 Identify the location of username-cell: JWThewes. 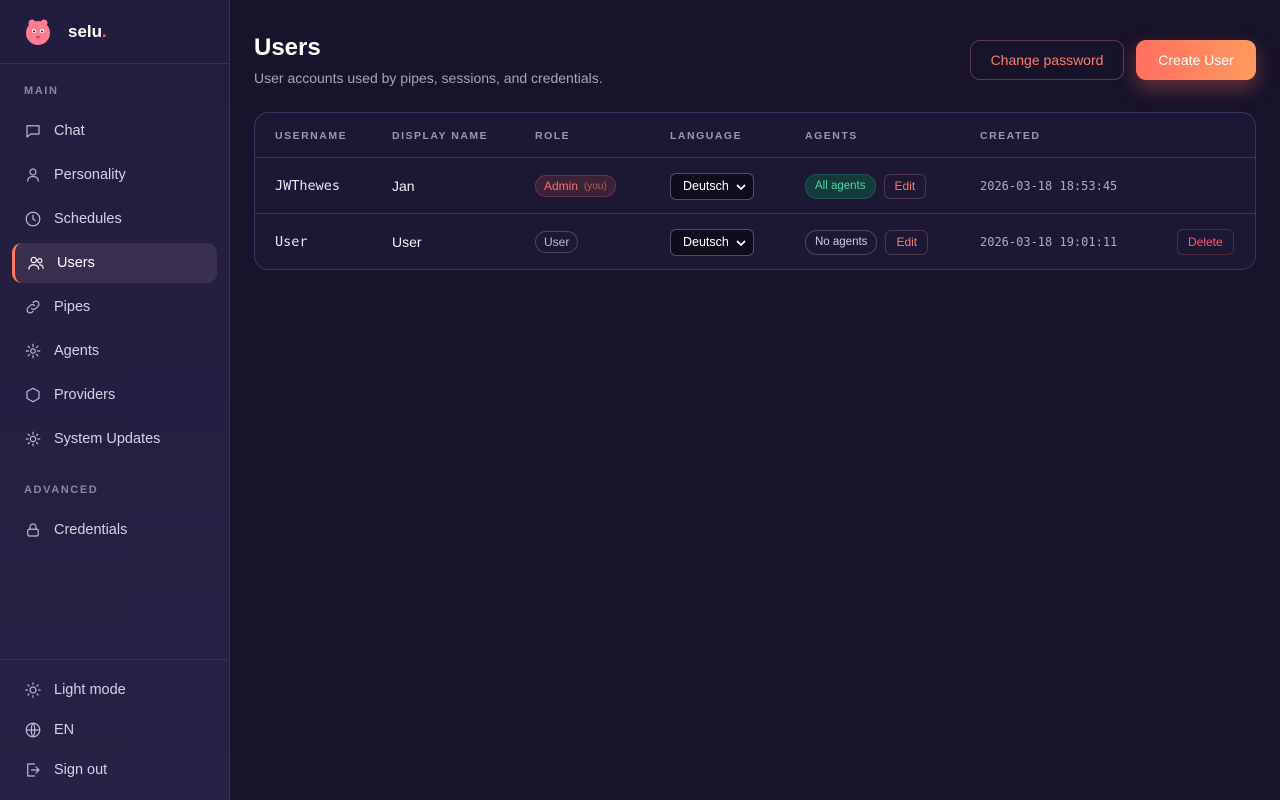
(308, 186).